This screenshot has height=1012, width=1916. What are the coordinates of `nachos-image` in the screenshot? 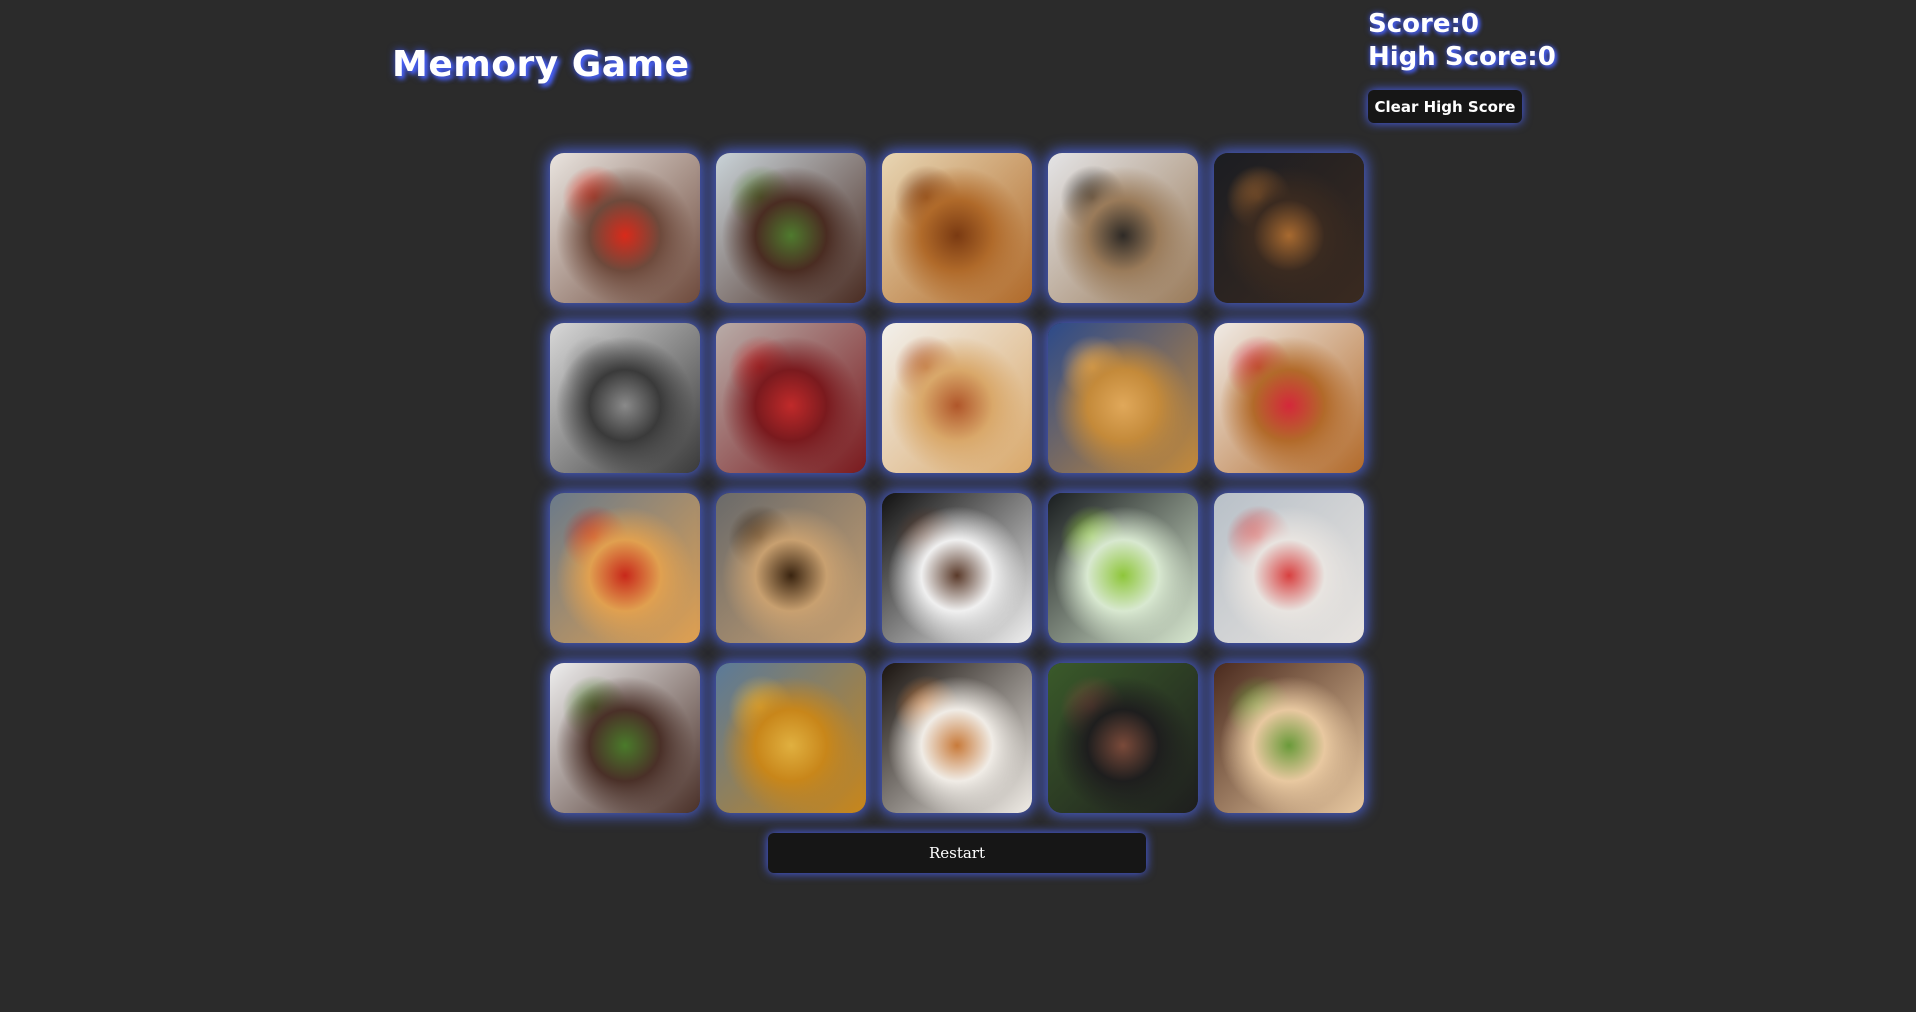 It's located at (957, 228).